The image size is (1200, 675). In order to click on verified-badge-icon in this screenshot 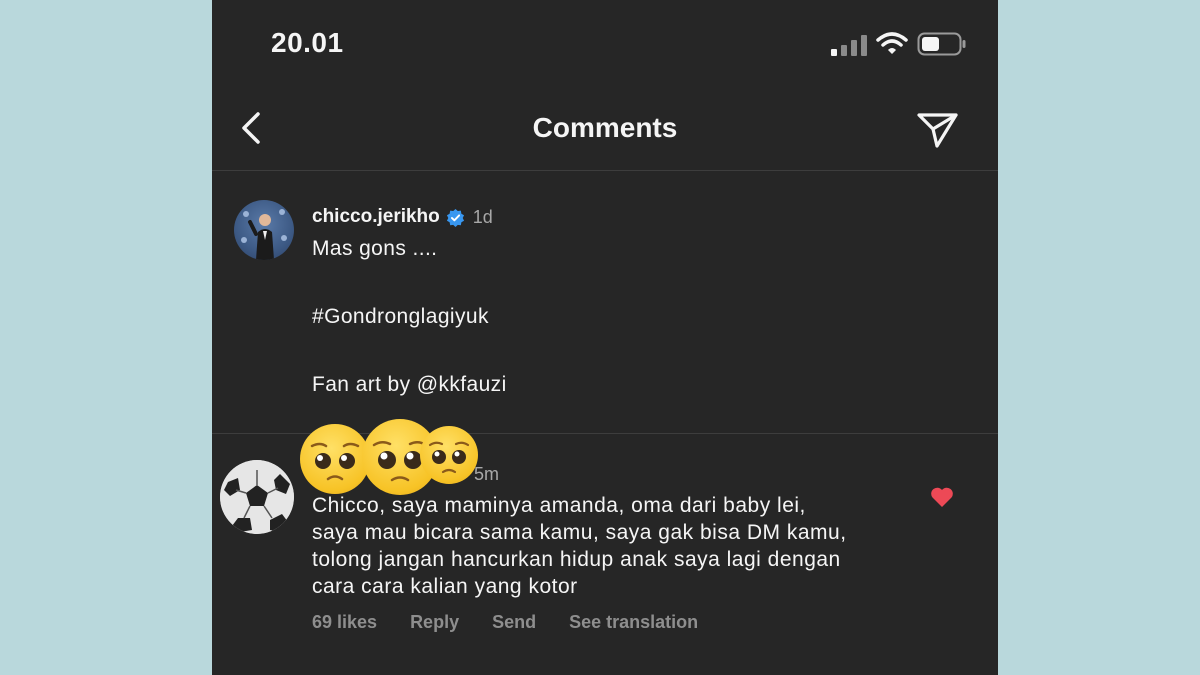, I will do `click(455, 217)`.